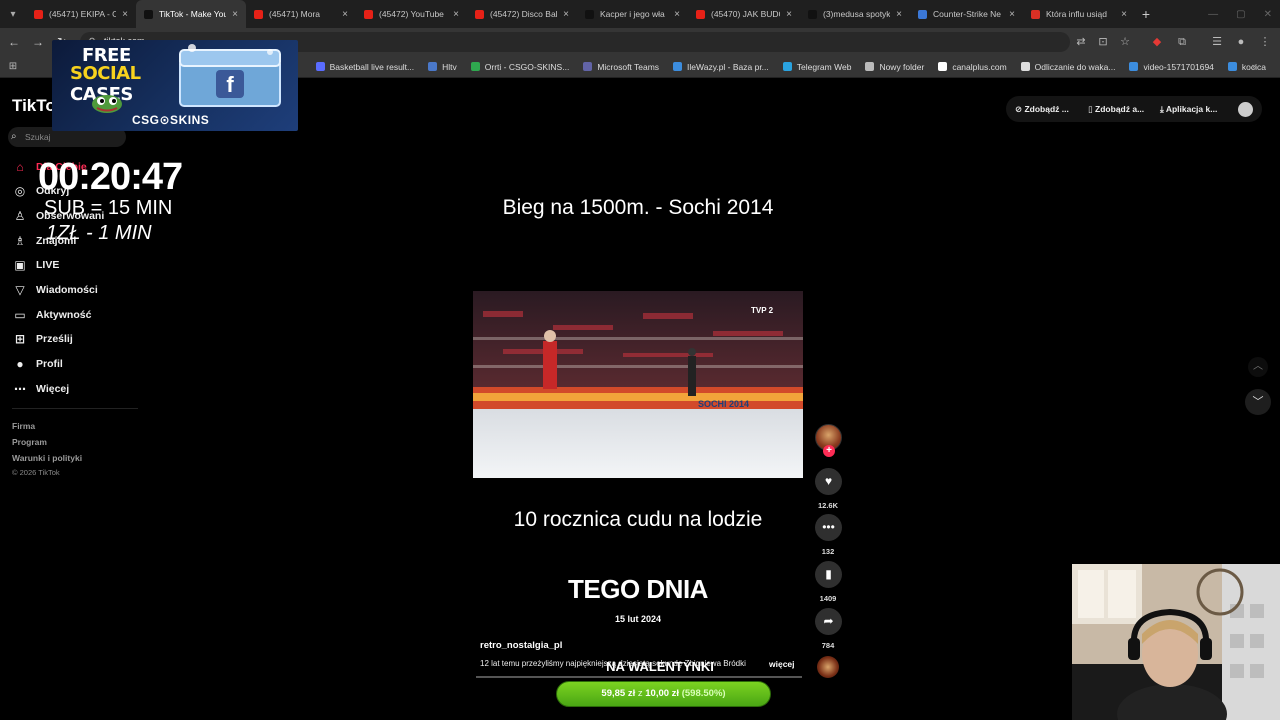  Describe the element at coordinates (14, 42) in the screenshot. I see `back-icon: ←` at that location.